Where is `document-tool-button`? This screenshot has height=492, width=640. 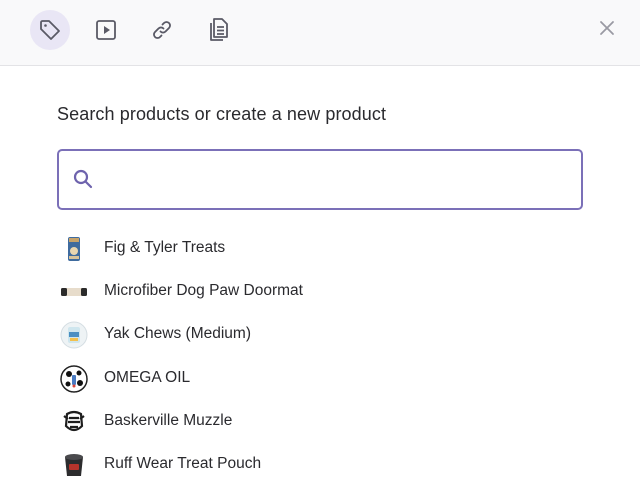
document-tool-button is located at coordinates (218, 30).